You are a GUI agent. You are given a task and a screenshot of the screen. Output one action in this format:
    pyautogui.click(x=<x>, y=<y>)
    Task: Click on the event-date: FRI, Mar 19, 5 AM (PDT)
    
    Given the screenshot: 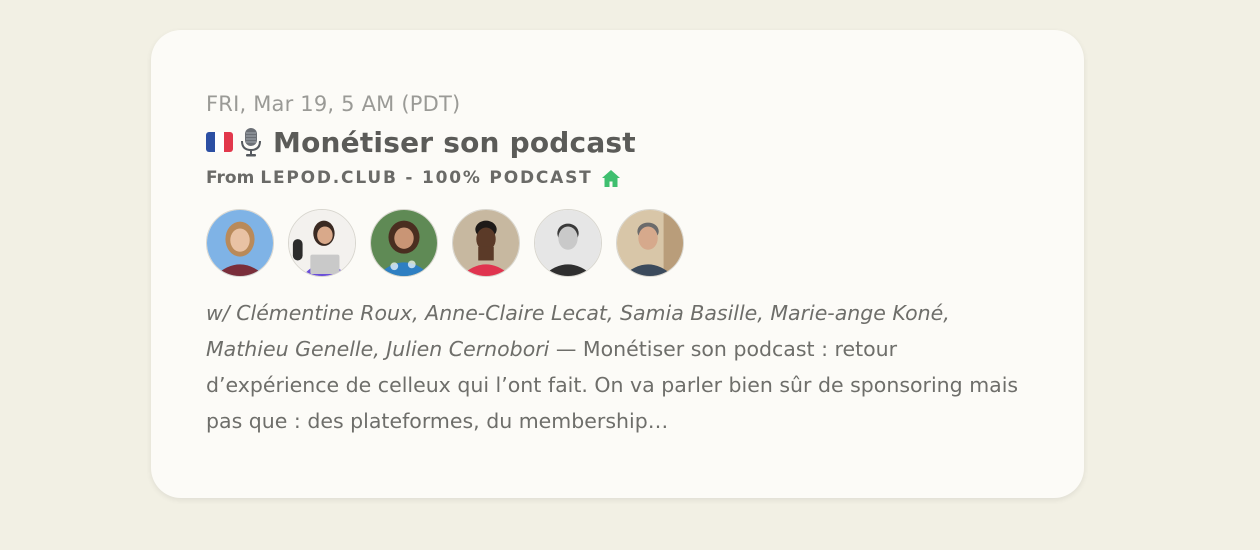 What is the action you would take?
    pyautogui.click(x=333, y=104)
    